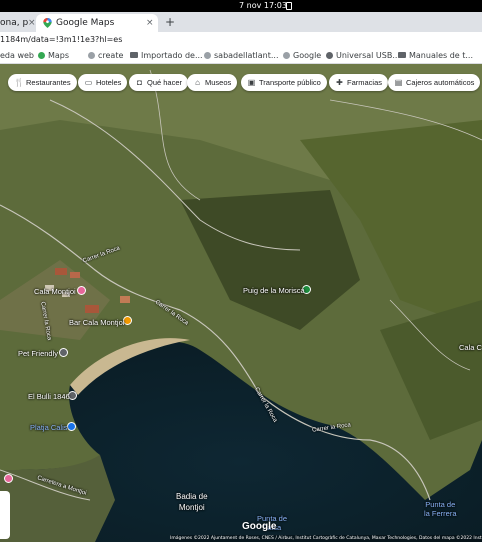 Image resolution: width=482 pixels, height=542 pixels. Describe the element at coordinates (88, 82) in the screenshot. I see `bed-icon: ▭` at that location.